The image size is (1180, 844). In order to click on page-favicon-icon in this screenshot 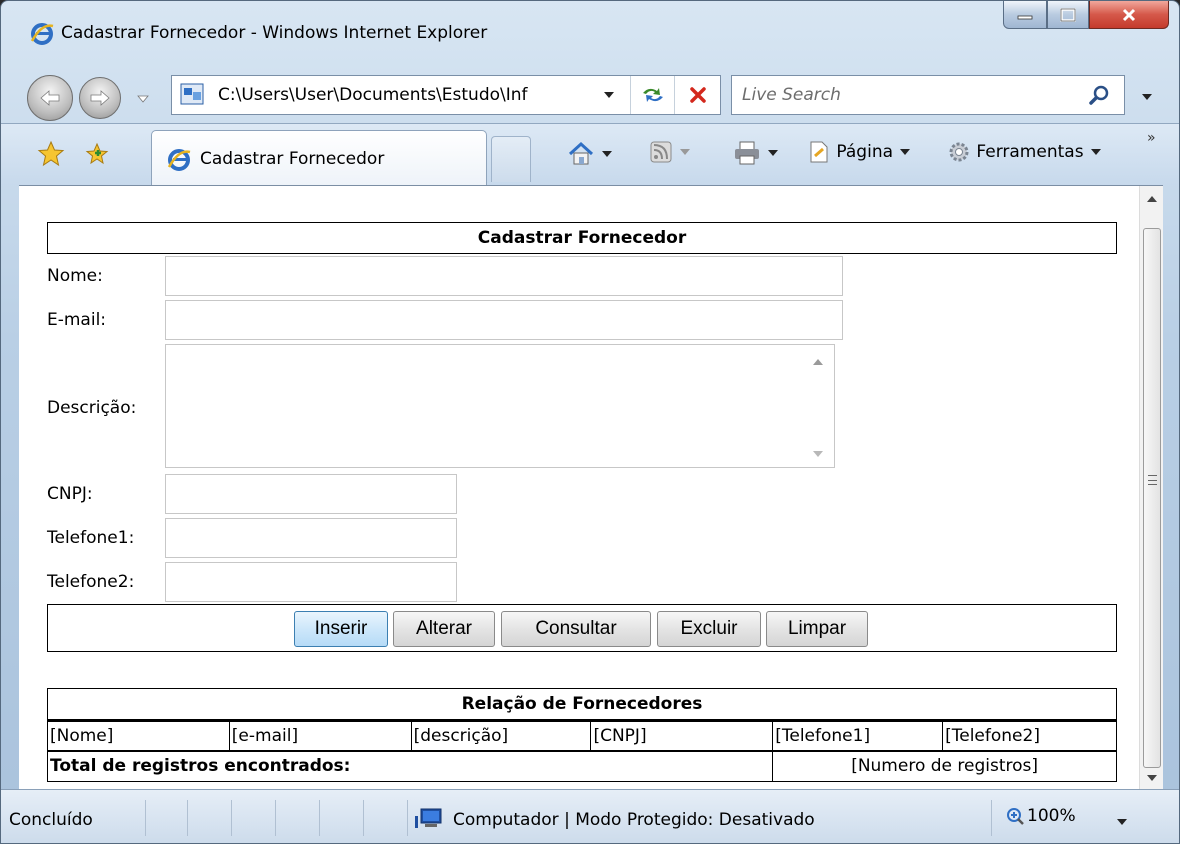, I will do `click(192, 94)`.